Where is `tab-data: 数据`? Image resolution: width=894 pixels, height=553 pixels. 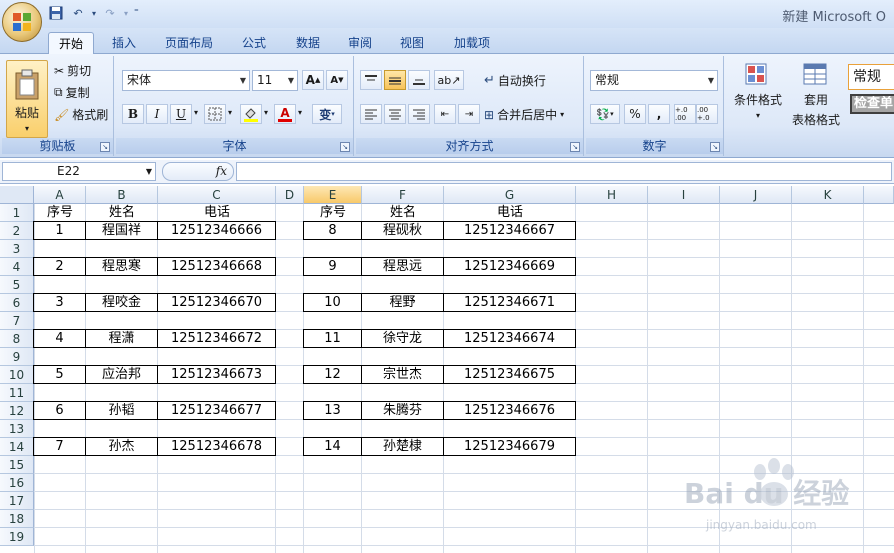 tab-data: 数据 is located at coordinates (308, 43).